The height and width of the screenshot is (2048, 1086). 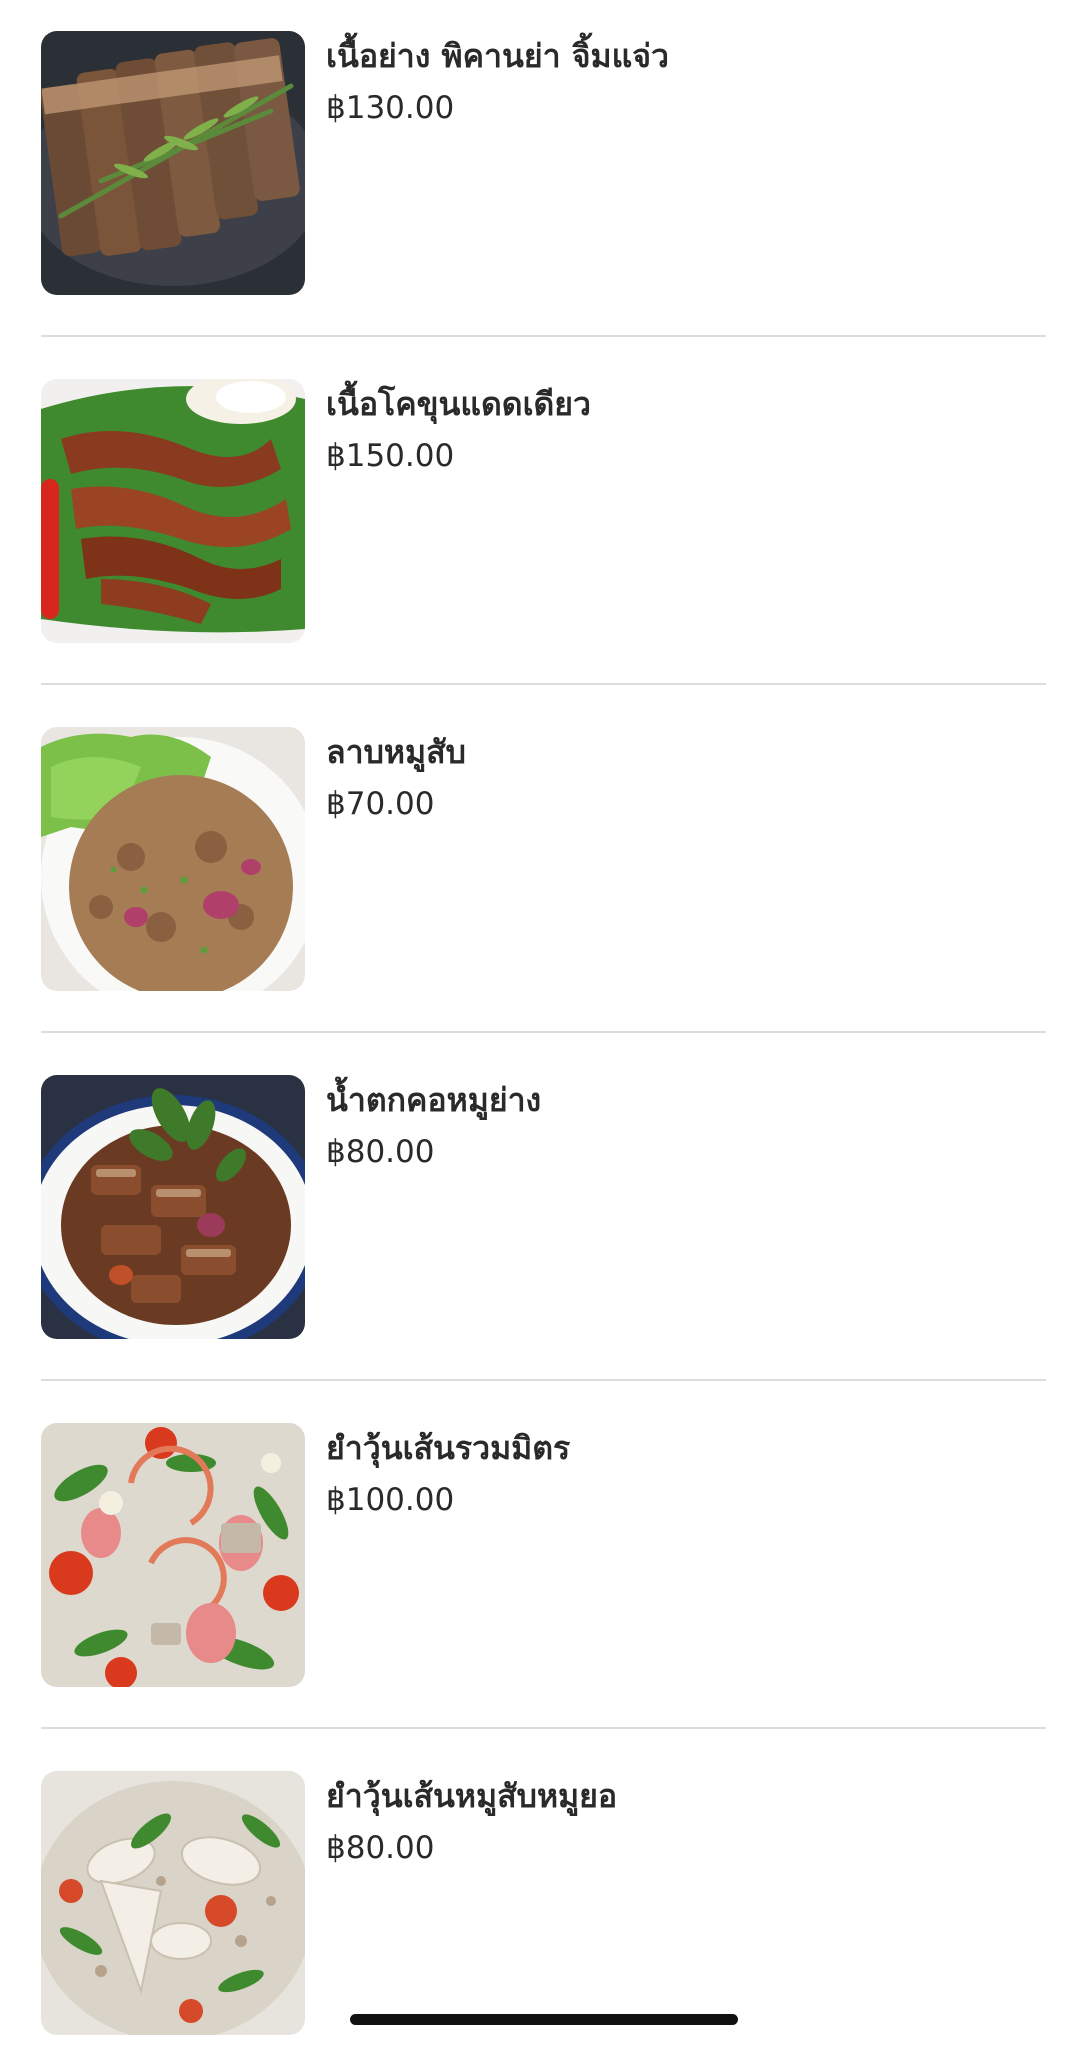 I want to click on more-icon: ···, so click(x=289, y=1785).